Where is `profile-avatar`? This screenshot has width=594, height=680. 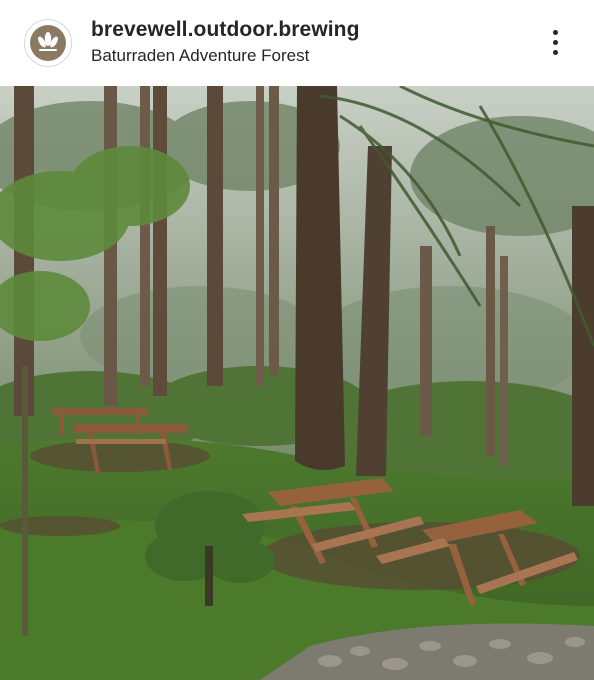 profile-avatar is located at coordinates (48, 43).